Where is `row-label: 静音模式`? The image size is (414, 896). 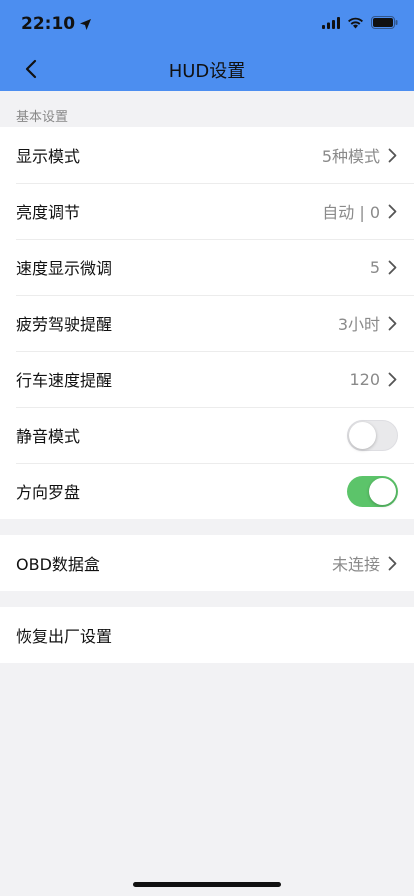
row-label: 静音模式 is located at coordinates (48, 436).